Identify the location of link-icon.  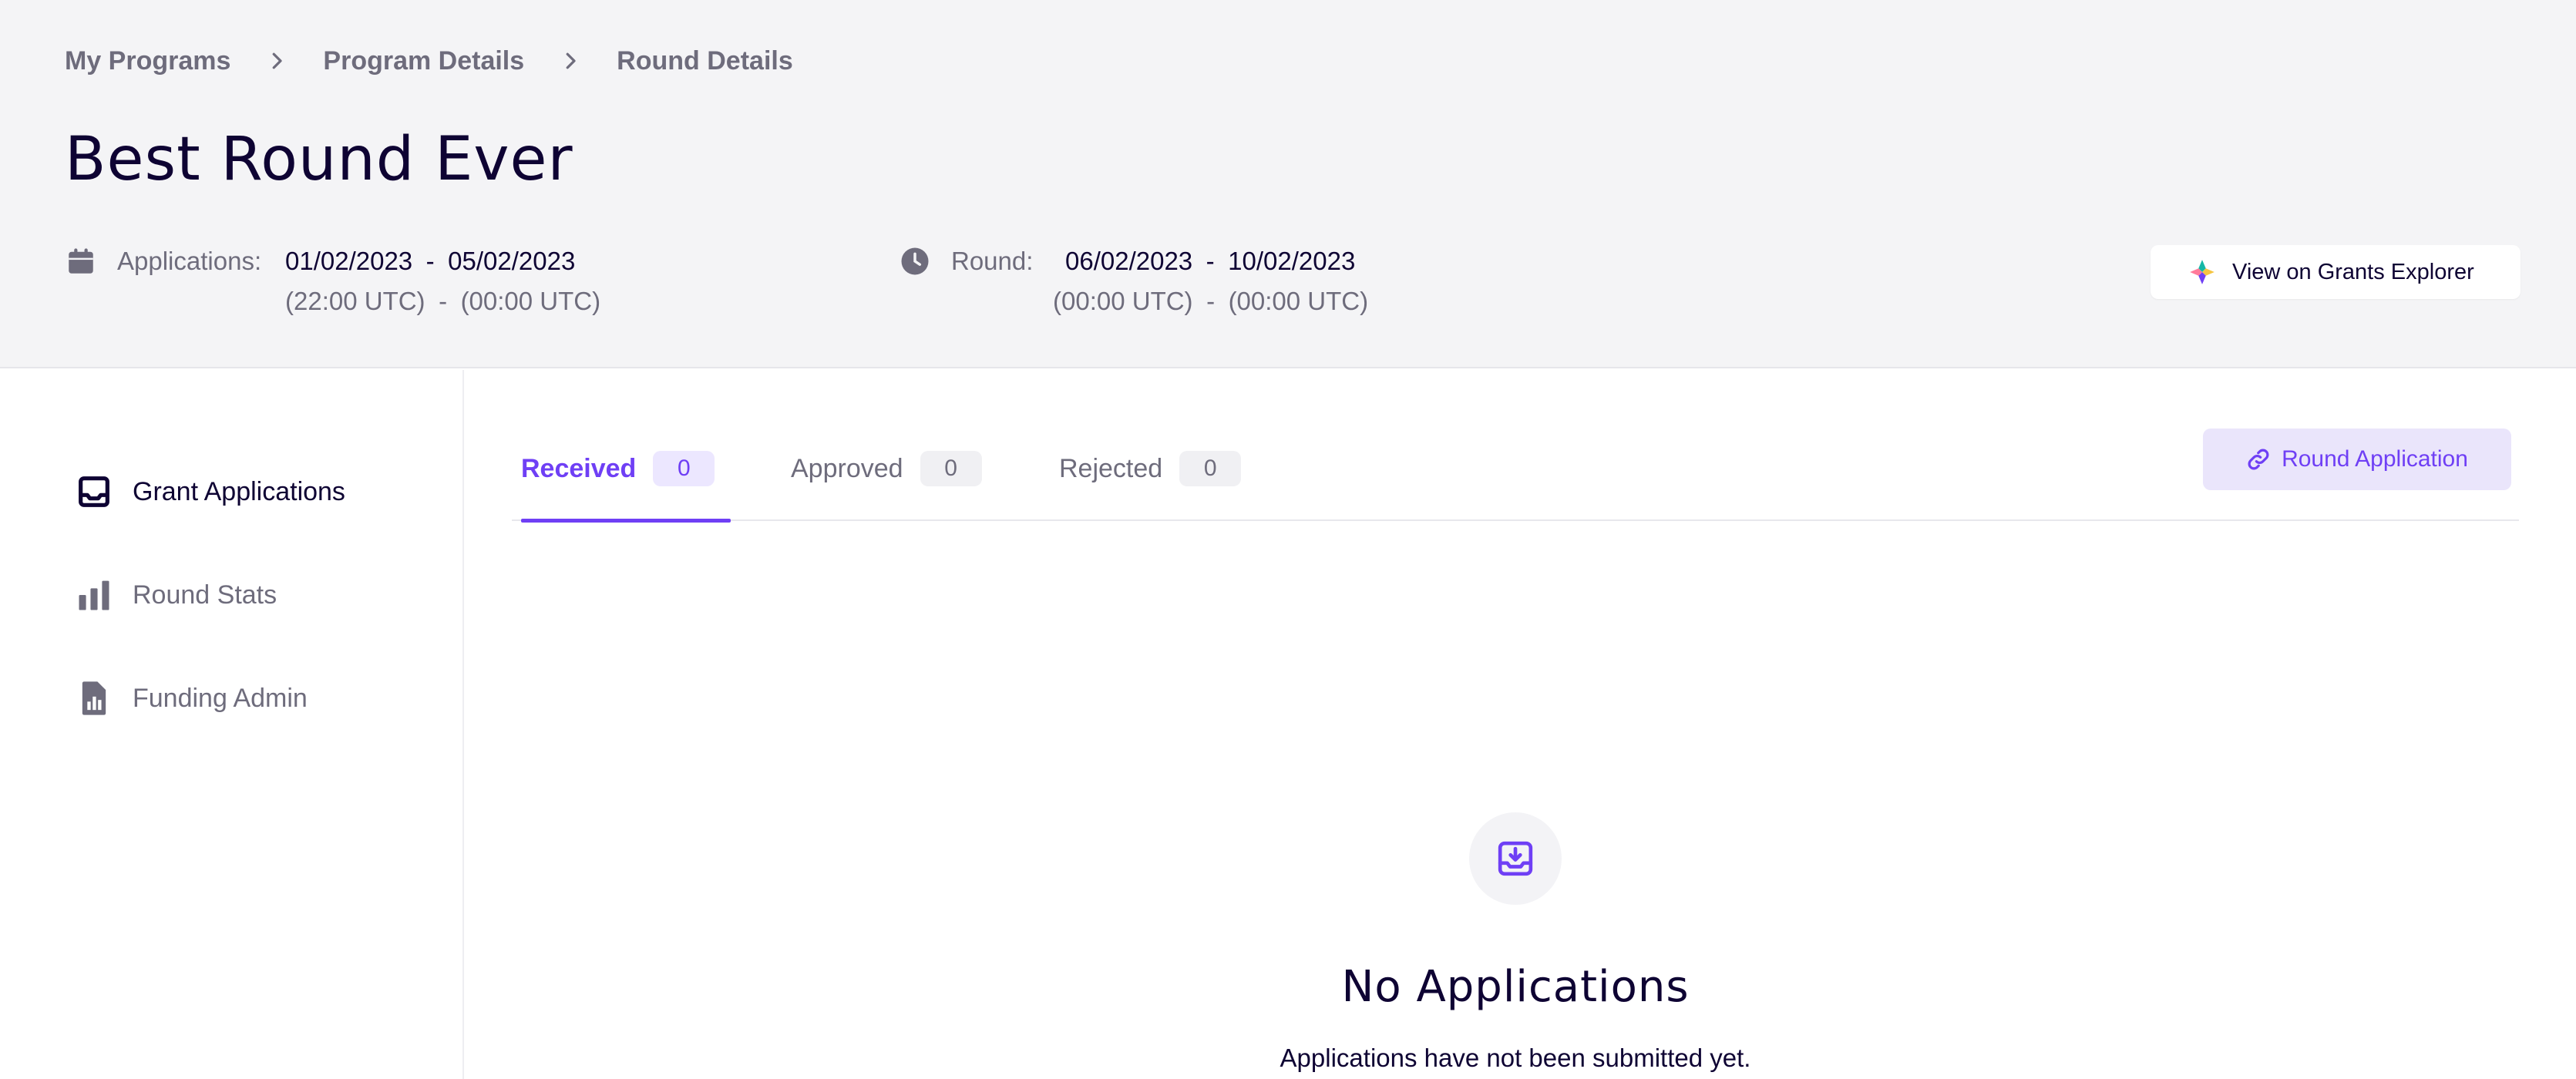
(2258, 459).